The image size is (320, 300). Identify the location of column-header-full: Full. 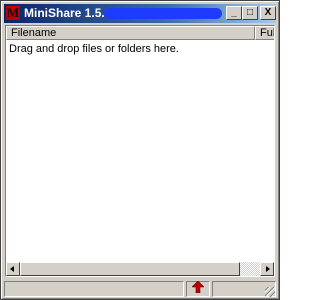
(264, 33).